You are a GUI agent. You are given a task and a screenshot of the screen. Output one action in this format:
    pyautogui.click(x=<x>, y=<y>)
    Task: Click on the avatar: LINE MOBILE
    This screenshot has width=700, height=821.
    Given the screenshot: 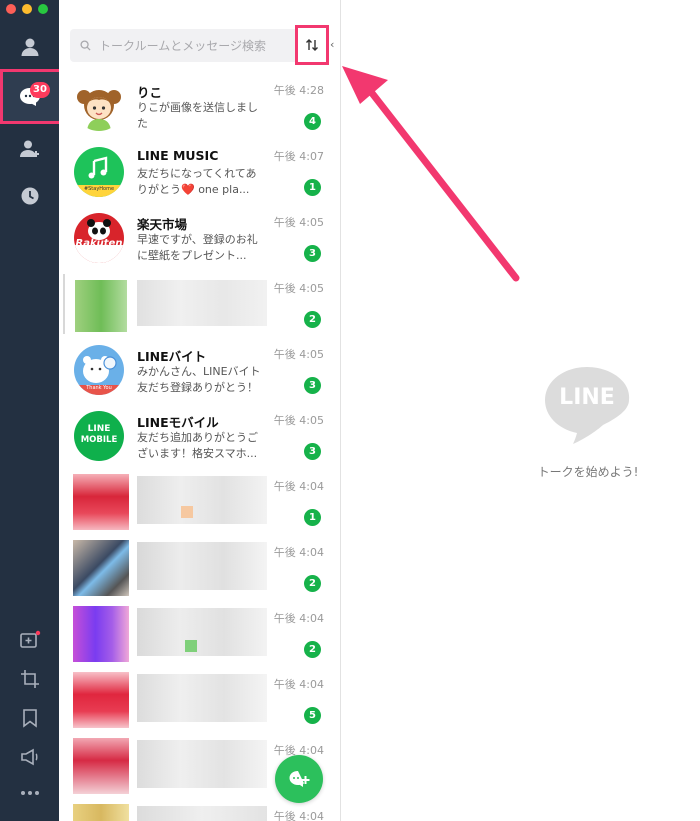 What is the action you would take?
    pyautogui.click(x=99, y=436)
    